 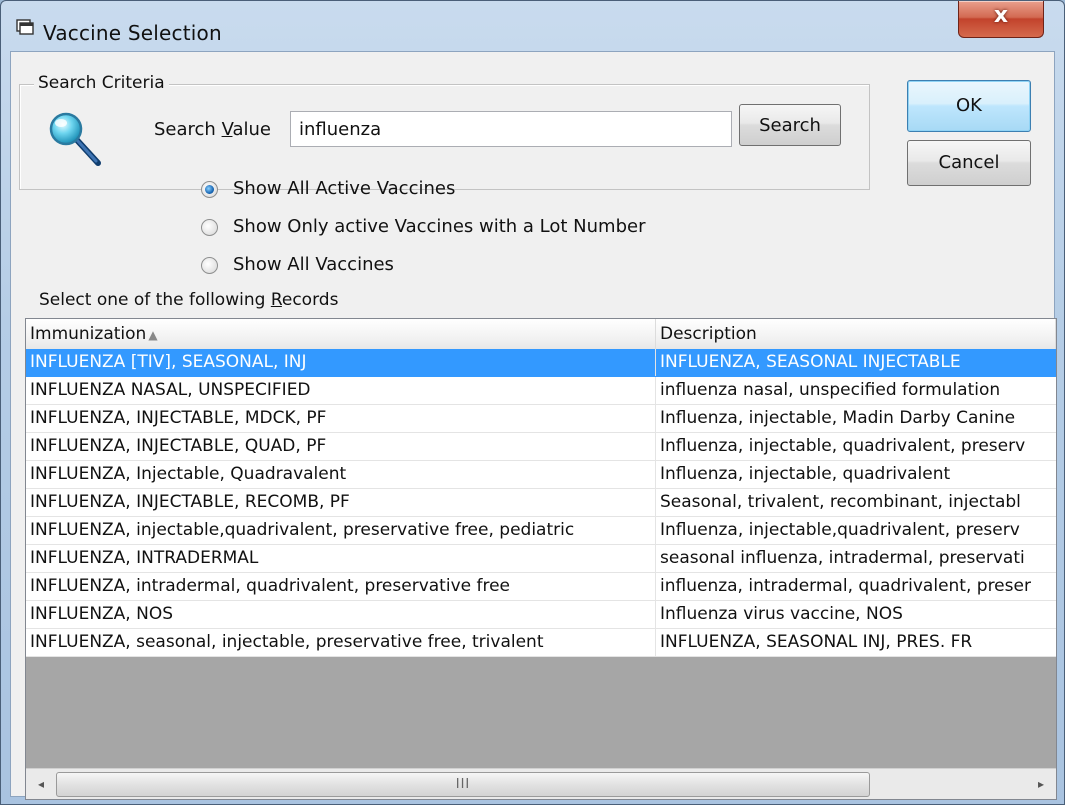 What do you see at coordinates (41, 784) in the screenshot?
I see `scroll-left-icon: ◂` at bounding box center [41, 784].